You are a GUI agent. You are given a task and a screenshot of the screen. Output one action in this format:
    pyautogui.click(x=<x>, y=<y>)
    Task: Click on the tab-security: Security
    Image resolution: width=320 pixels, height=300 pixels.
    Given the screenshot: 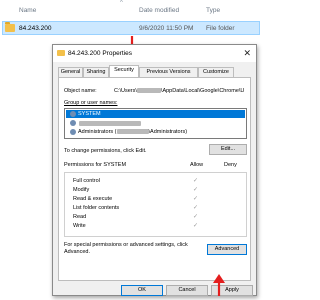 What is the action you would take?
    pyautogui.click(x=124, y=71)
    